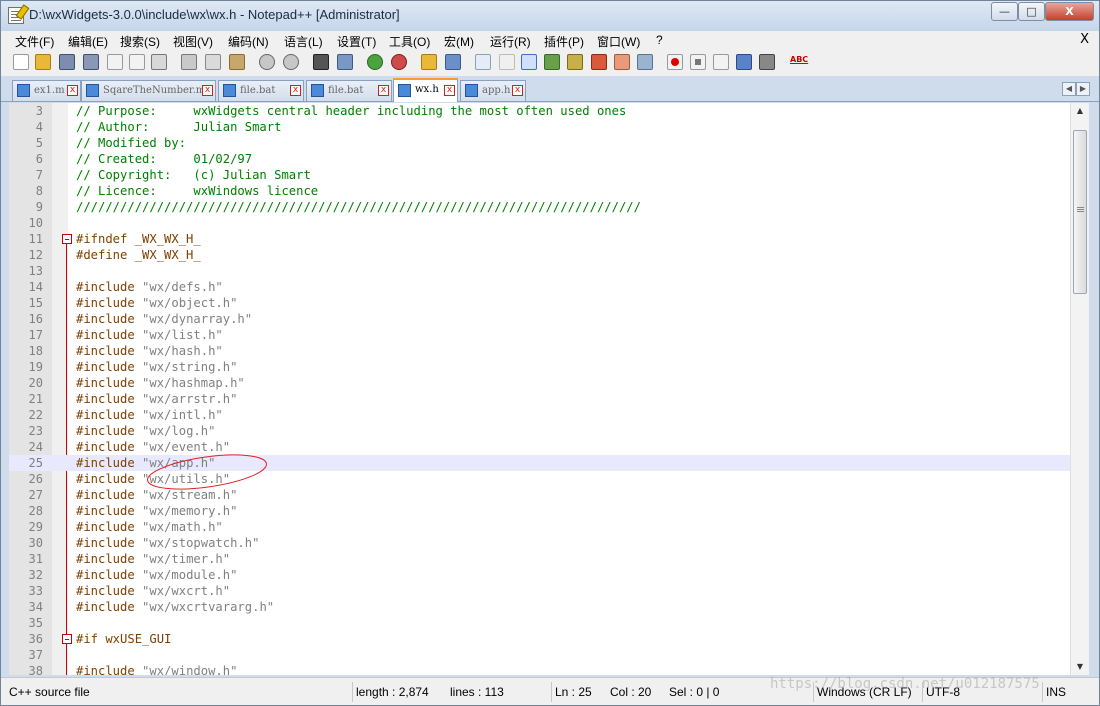  What do you see at coordinates (303, 41) in the screenshot?
I see `menu-language: 语言(L)` at bounding box center [303, 41].